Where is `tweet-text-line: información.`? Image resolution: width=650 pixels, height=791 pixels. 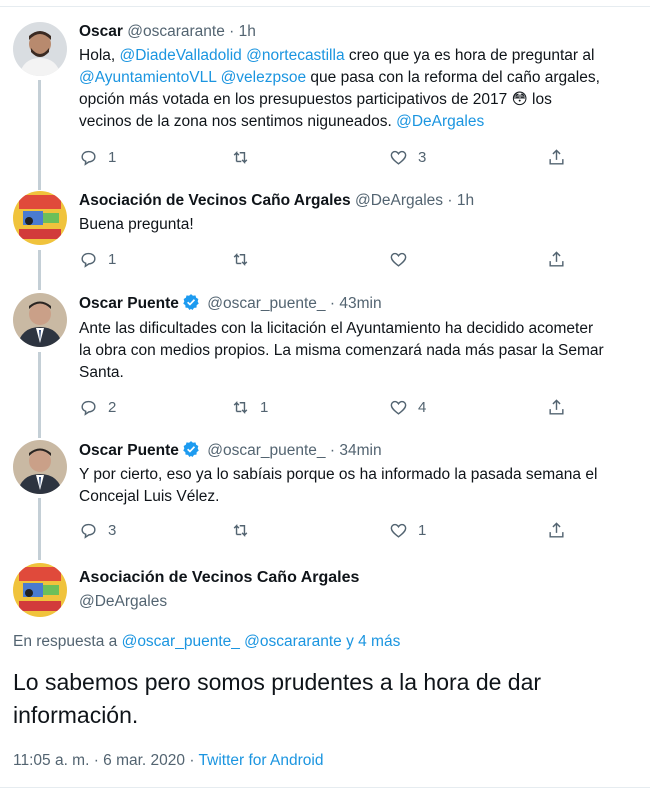
tweet-text-line: información. is located at coordinates (76, 715).